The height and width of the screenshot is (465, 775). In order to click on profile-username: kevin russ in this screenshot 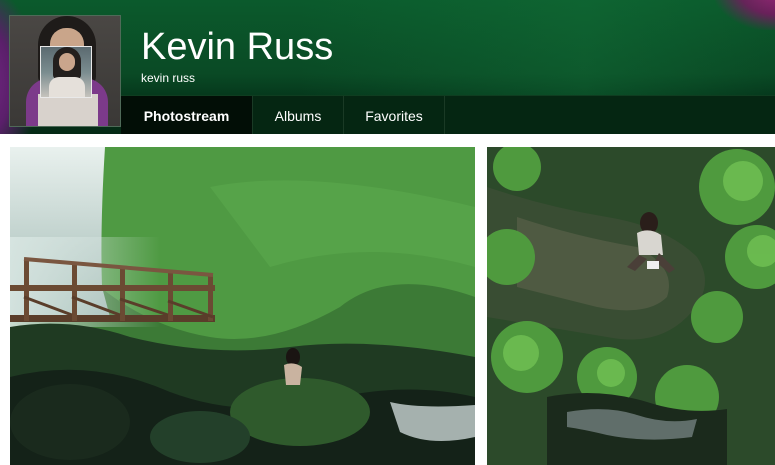, I will do `click(168, 78)`.